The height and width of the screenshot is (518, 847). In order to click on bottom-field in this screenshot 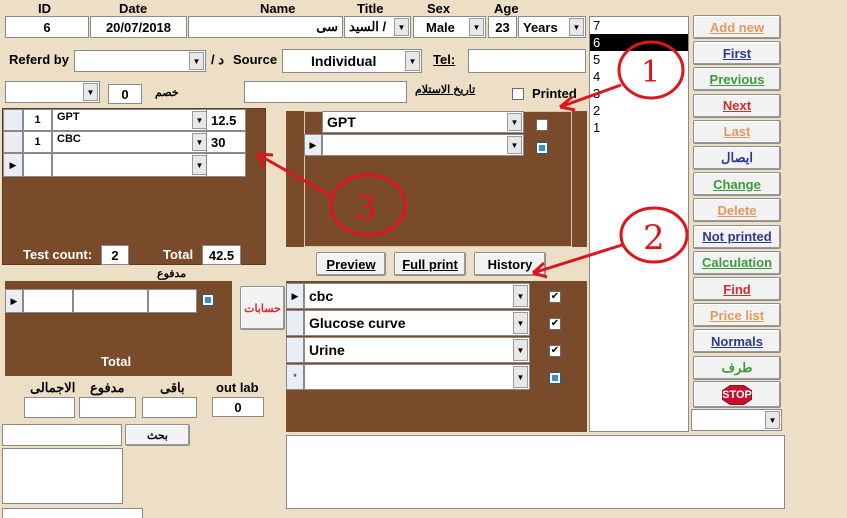, I will do `click(72, 513)`.